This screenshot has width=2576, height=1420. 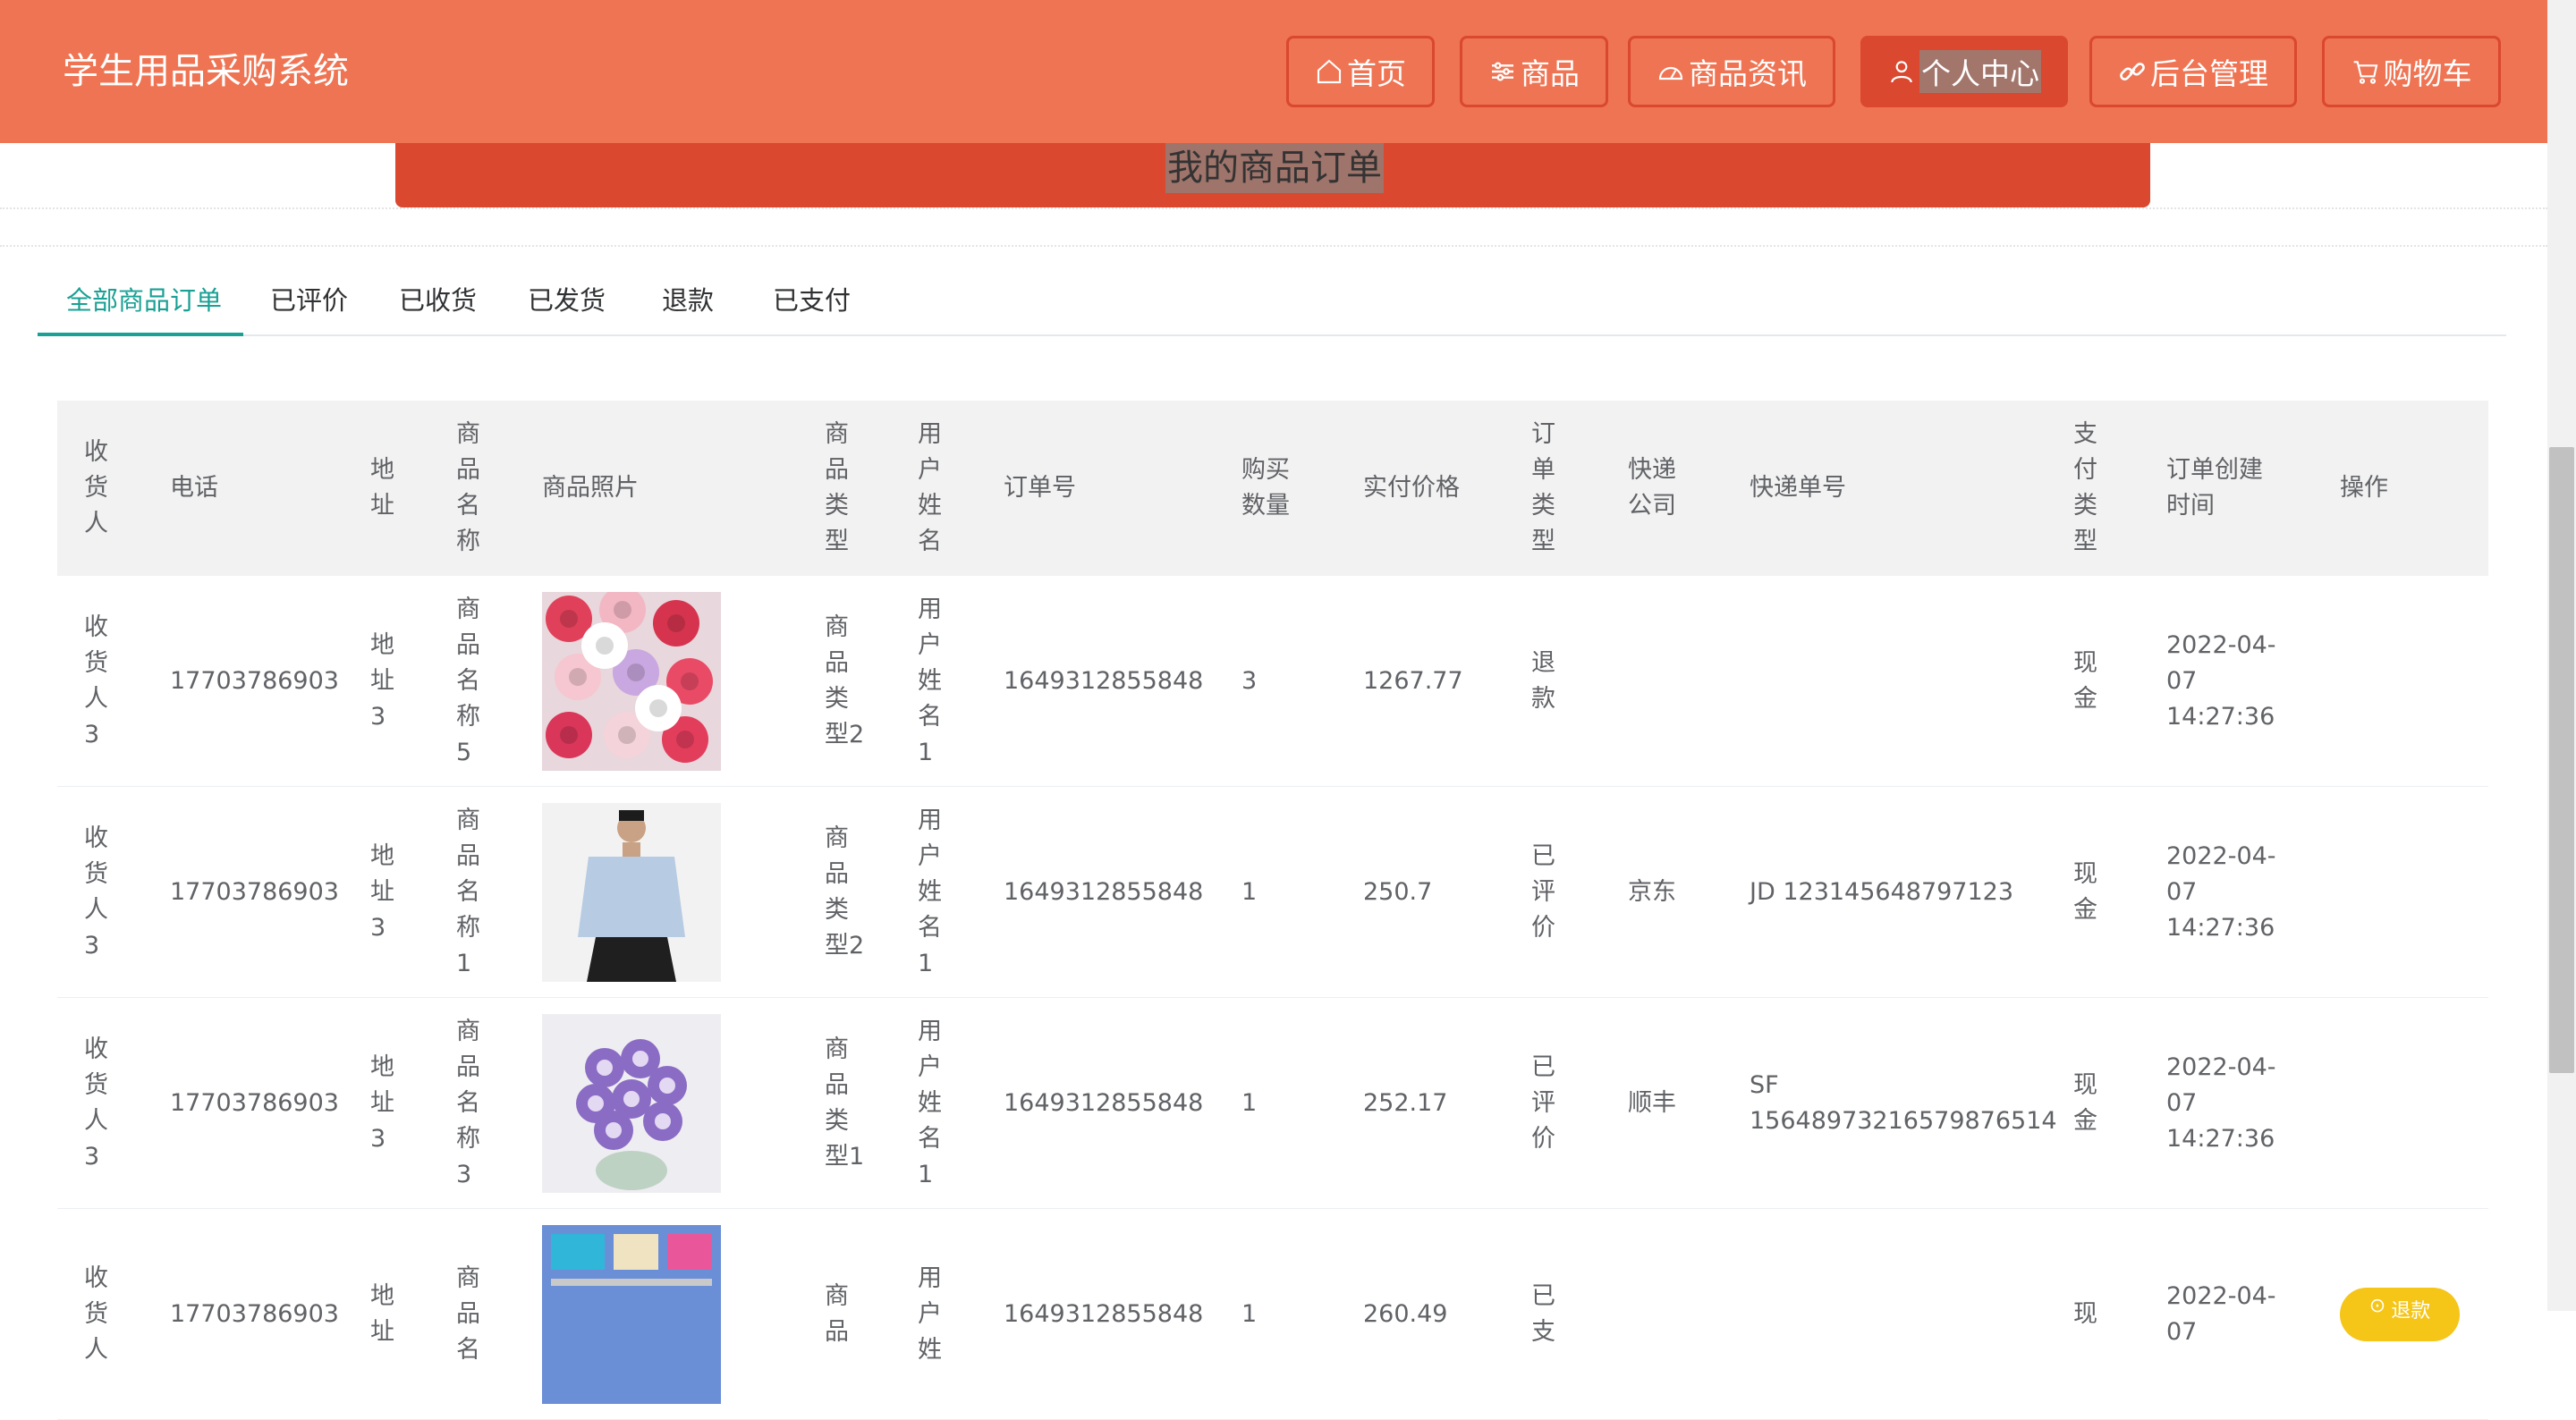 I want to click on column-header-order-number: 订单号, so click(x=1040, y=488).